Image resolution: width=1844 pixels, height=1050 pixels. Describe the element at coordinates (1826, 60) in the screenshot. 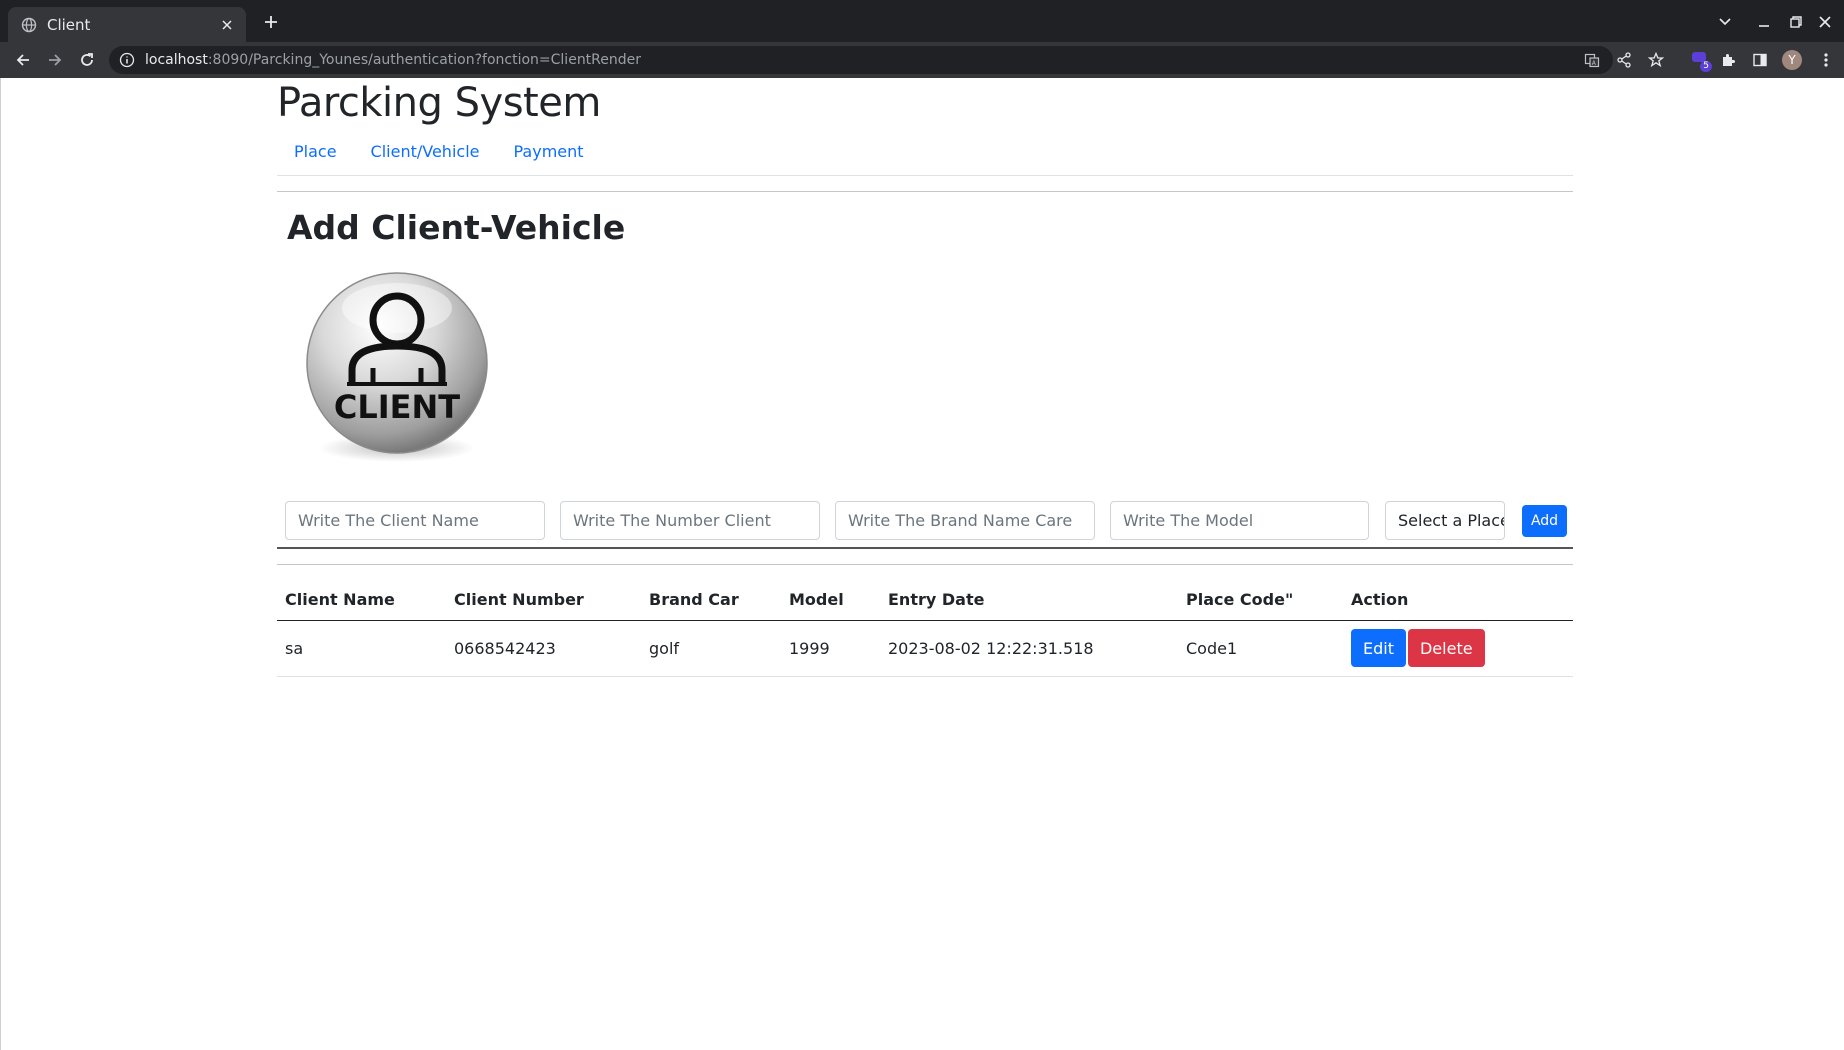

I see `more-menu-icon` at that location.